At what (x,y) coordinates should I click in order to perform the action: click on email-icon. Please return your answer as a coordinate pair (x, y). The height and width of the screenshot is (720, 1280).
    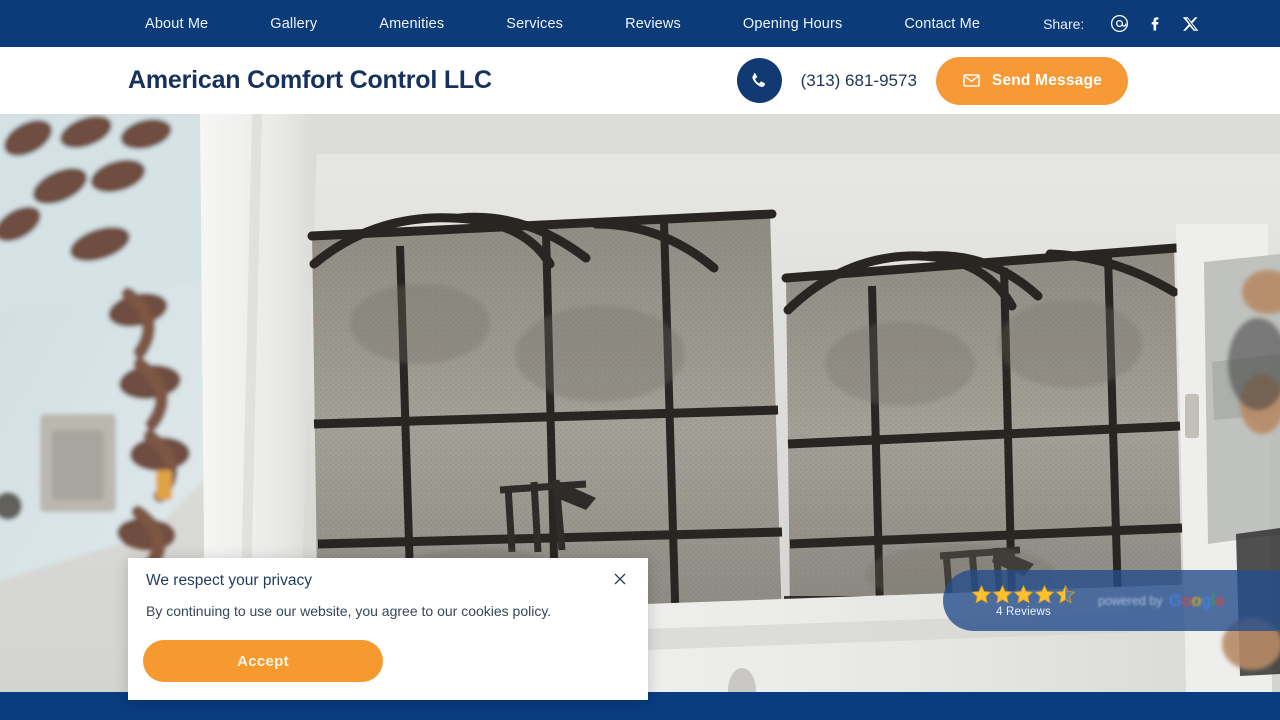
    Looking at the image, I should click on (1119, 24).